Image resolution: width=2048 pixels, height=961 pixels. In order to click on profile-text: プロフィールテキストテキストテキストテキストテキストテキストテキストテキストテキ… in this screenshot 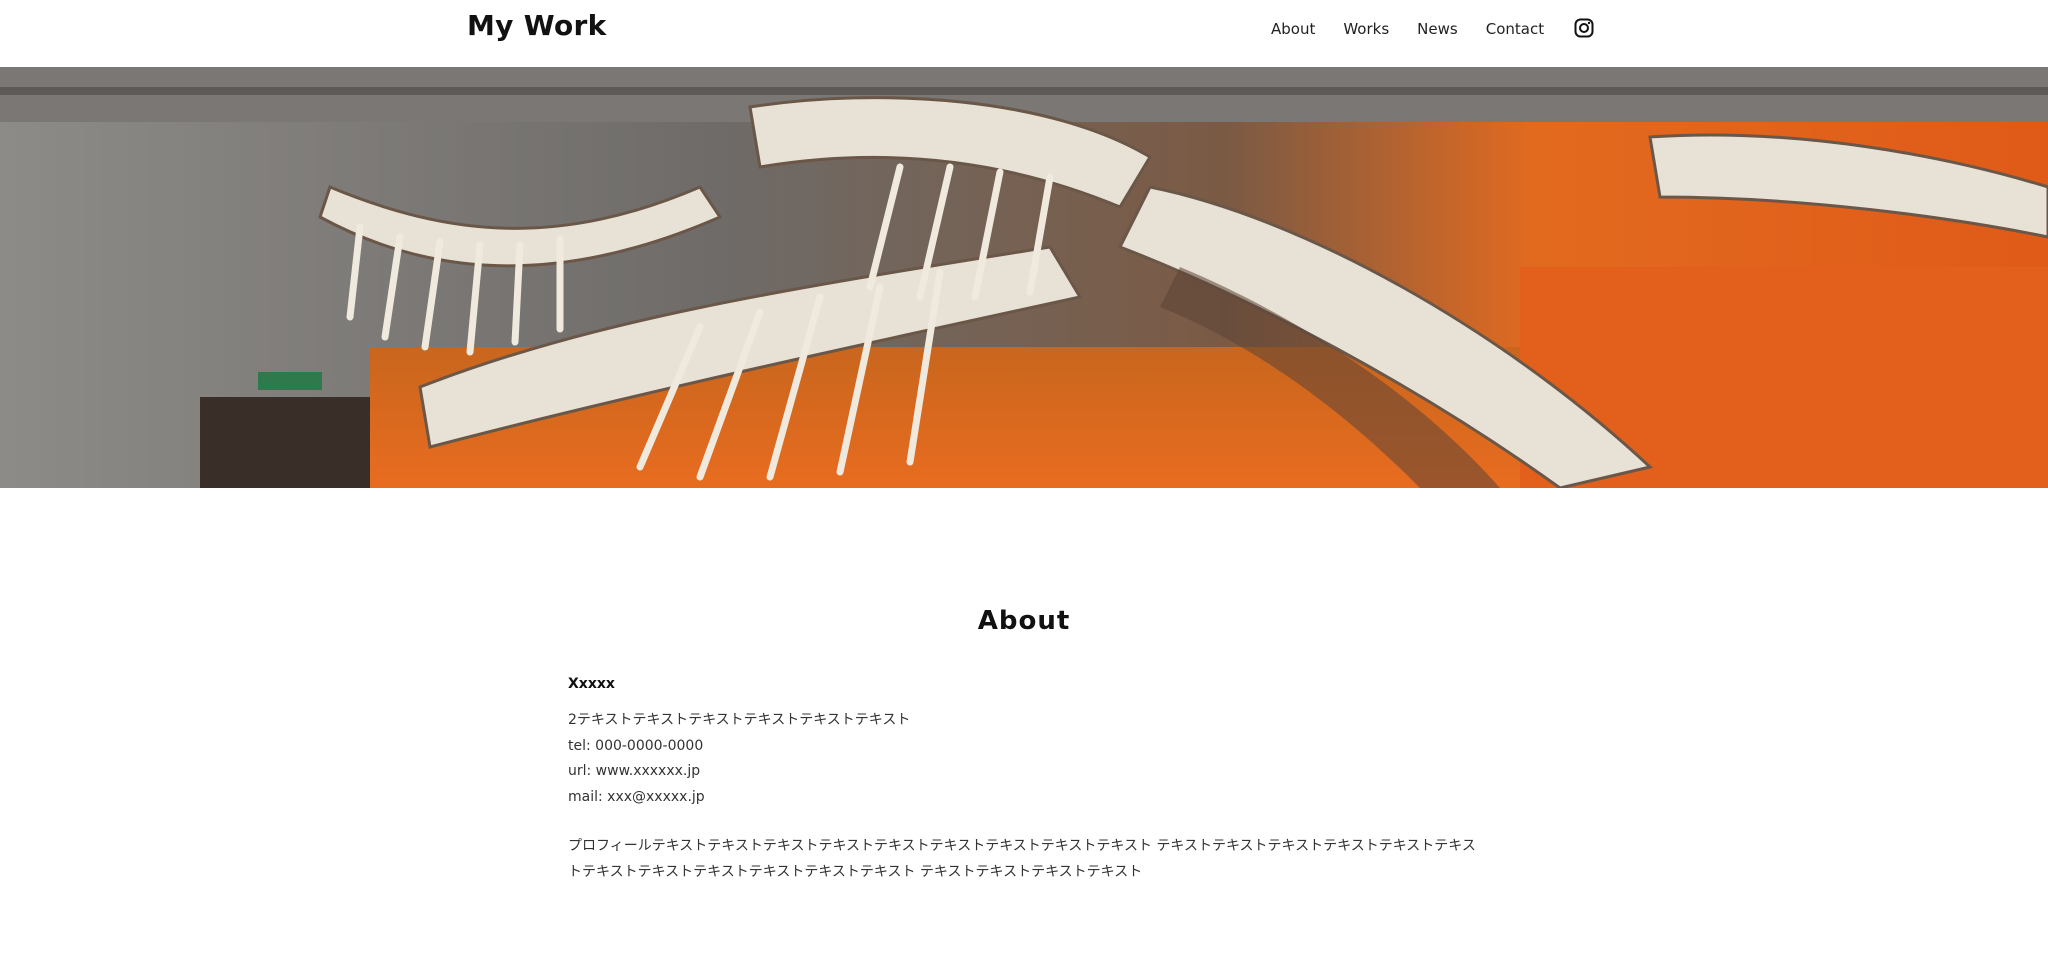, I will do `click(1022, 859)`.